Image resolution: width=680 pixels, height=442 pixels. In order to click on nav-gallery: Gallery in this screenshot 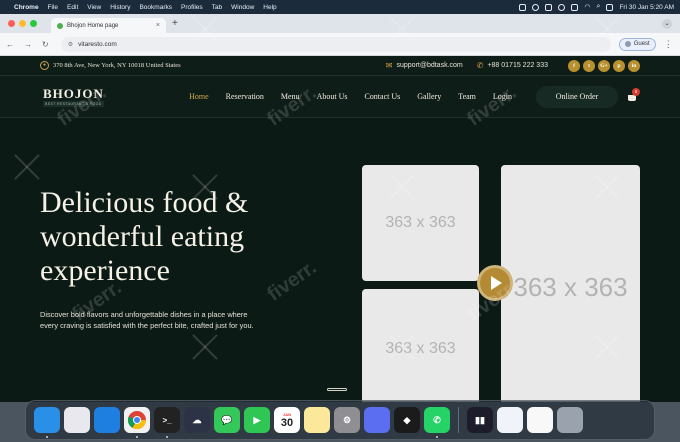, I will do `click(429, 96)`.